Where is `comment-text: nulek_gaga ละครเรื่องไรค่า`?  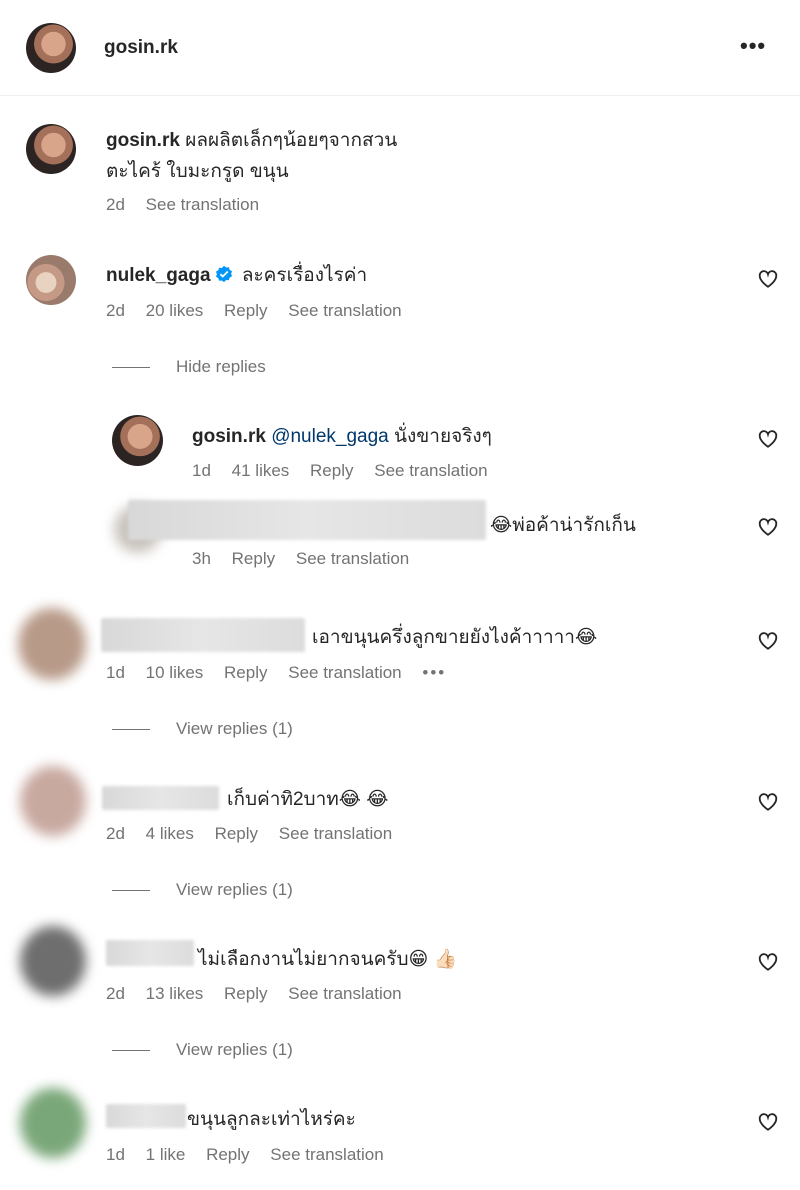 comment-text: nulek_gaga ละครเรื่องไรค่า is located at coordinates (236, 275).